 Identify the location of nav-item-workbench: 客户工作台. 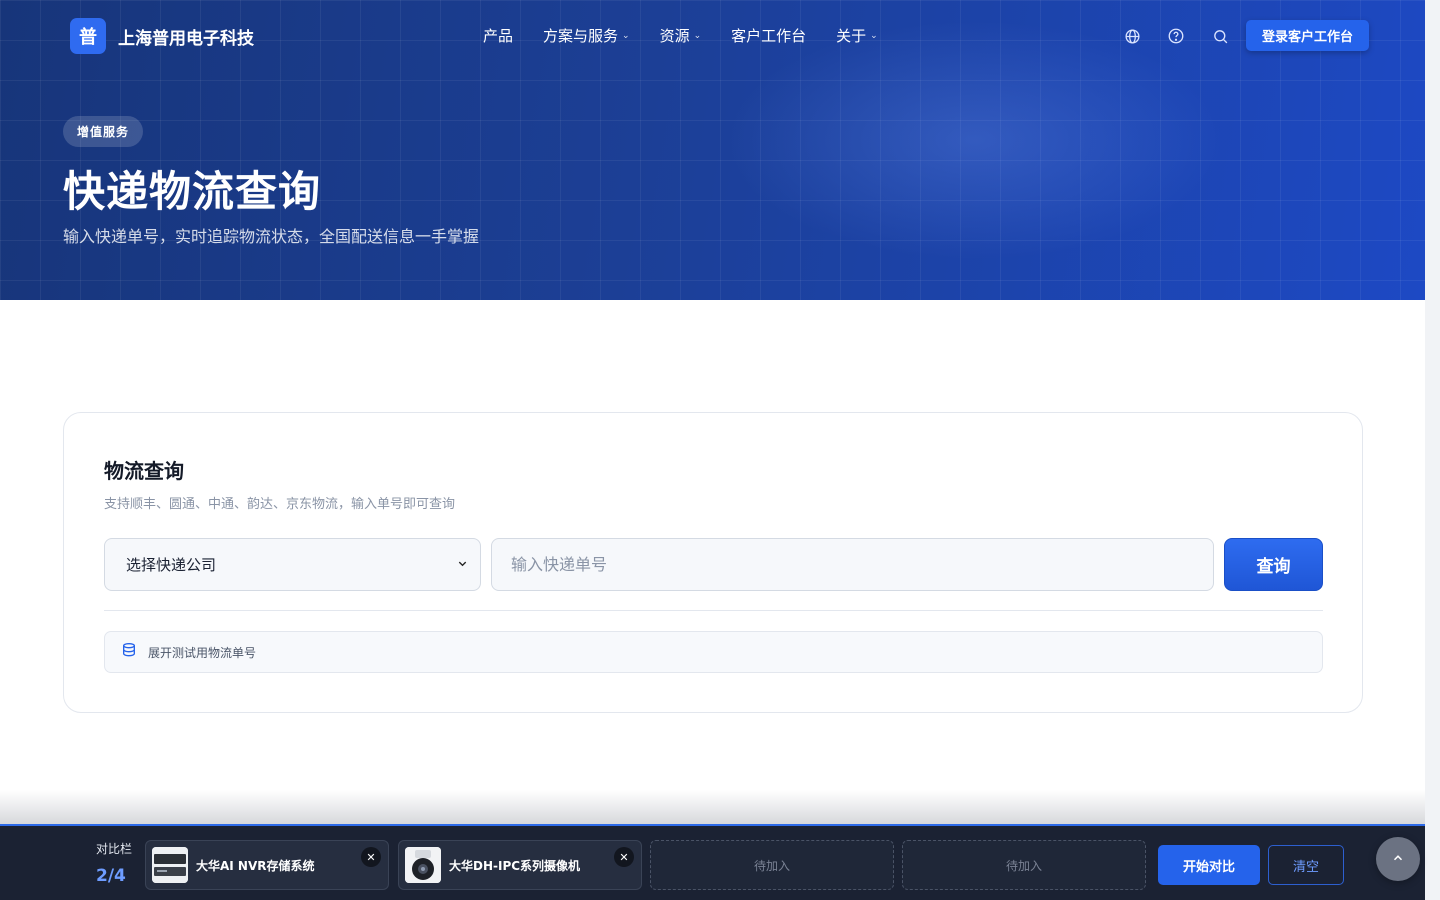
(768, 35).